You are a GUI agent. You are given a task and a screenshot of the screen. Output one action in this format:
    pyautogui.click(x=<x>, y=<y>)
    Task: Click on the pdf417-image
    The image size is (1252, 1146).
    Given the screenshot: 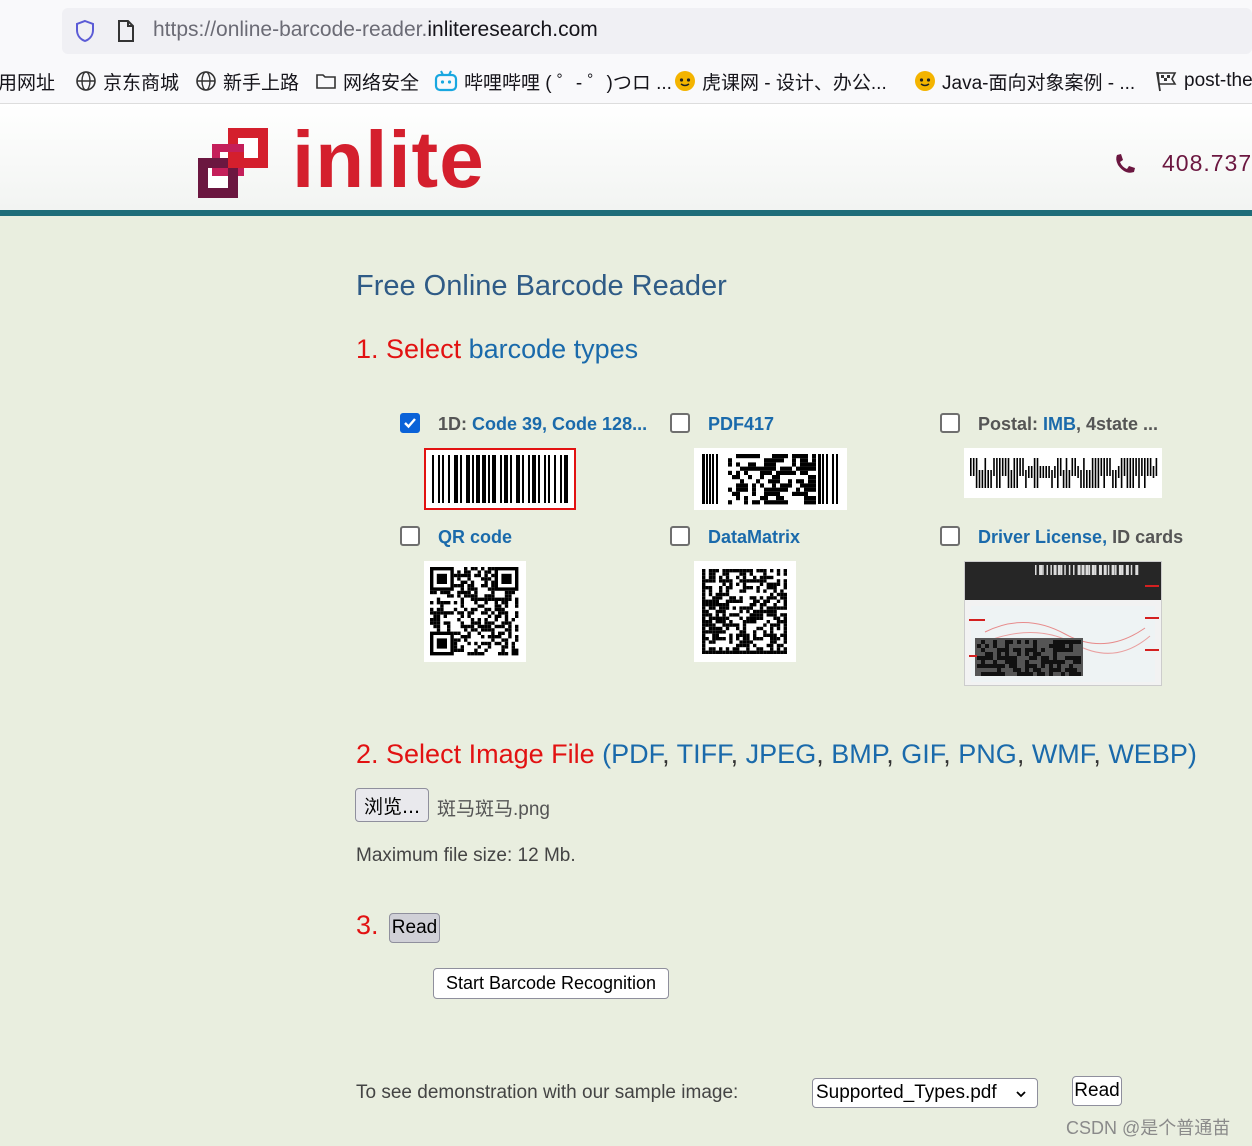 What is the action you would take?
    pyautogui.click(x=770, y=479)
    